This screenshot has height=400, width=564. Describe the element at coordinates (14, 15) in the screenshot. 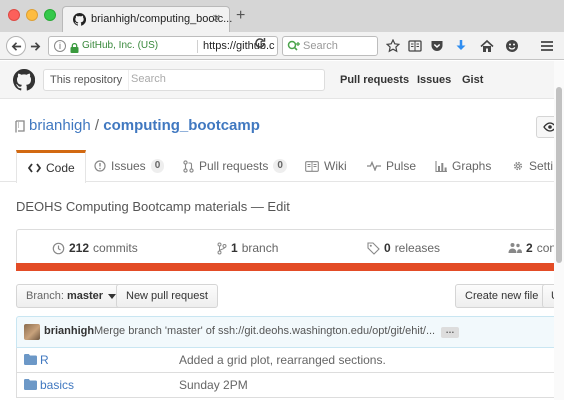

I see `close-window-button` at that location.